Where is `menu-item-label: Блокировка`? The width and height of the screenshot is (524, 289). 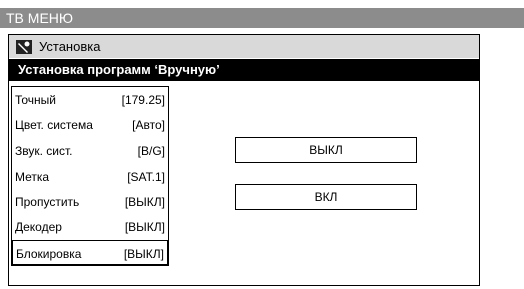
menu-item-label: Блокировка is located at coordinates (49, 254).